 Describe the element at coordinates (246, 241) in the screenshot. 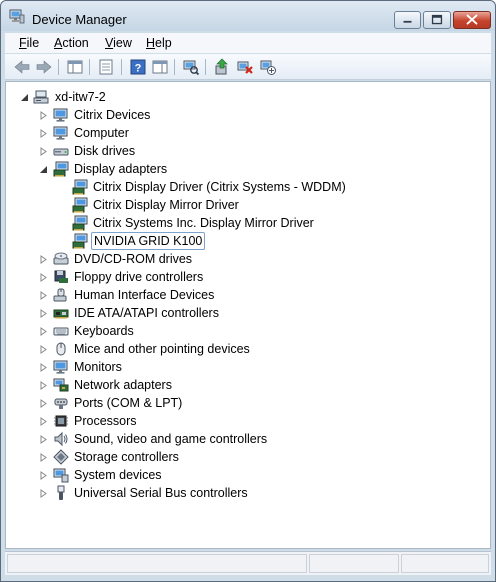

I see `tree-device-node: NVIDIA GRID K100` at that location.